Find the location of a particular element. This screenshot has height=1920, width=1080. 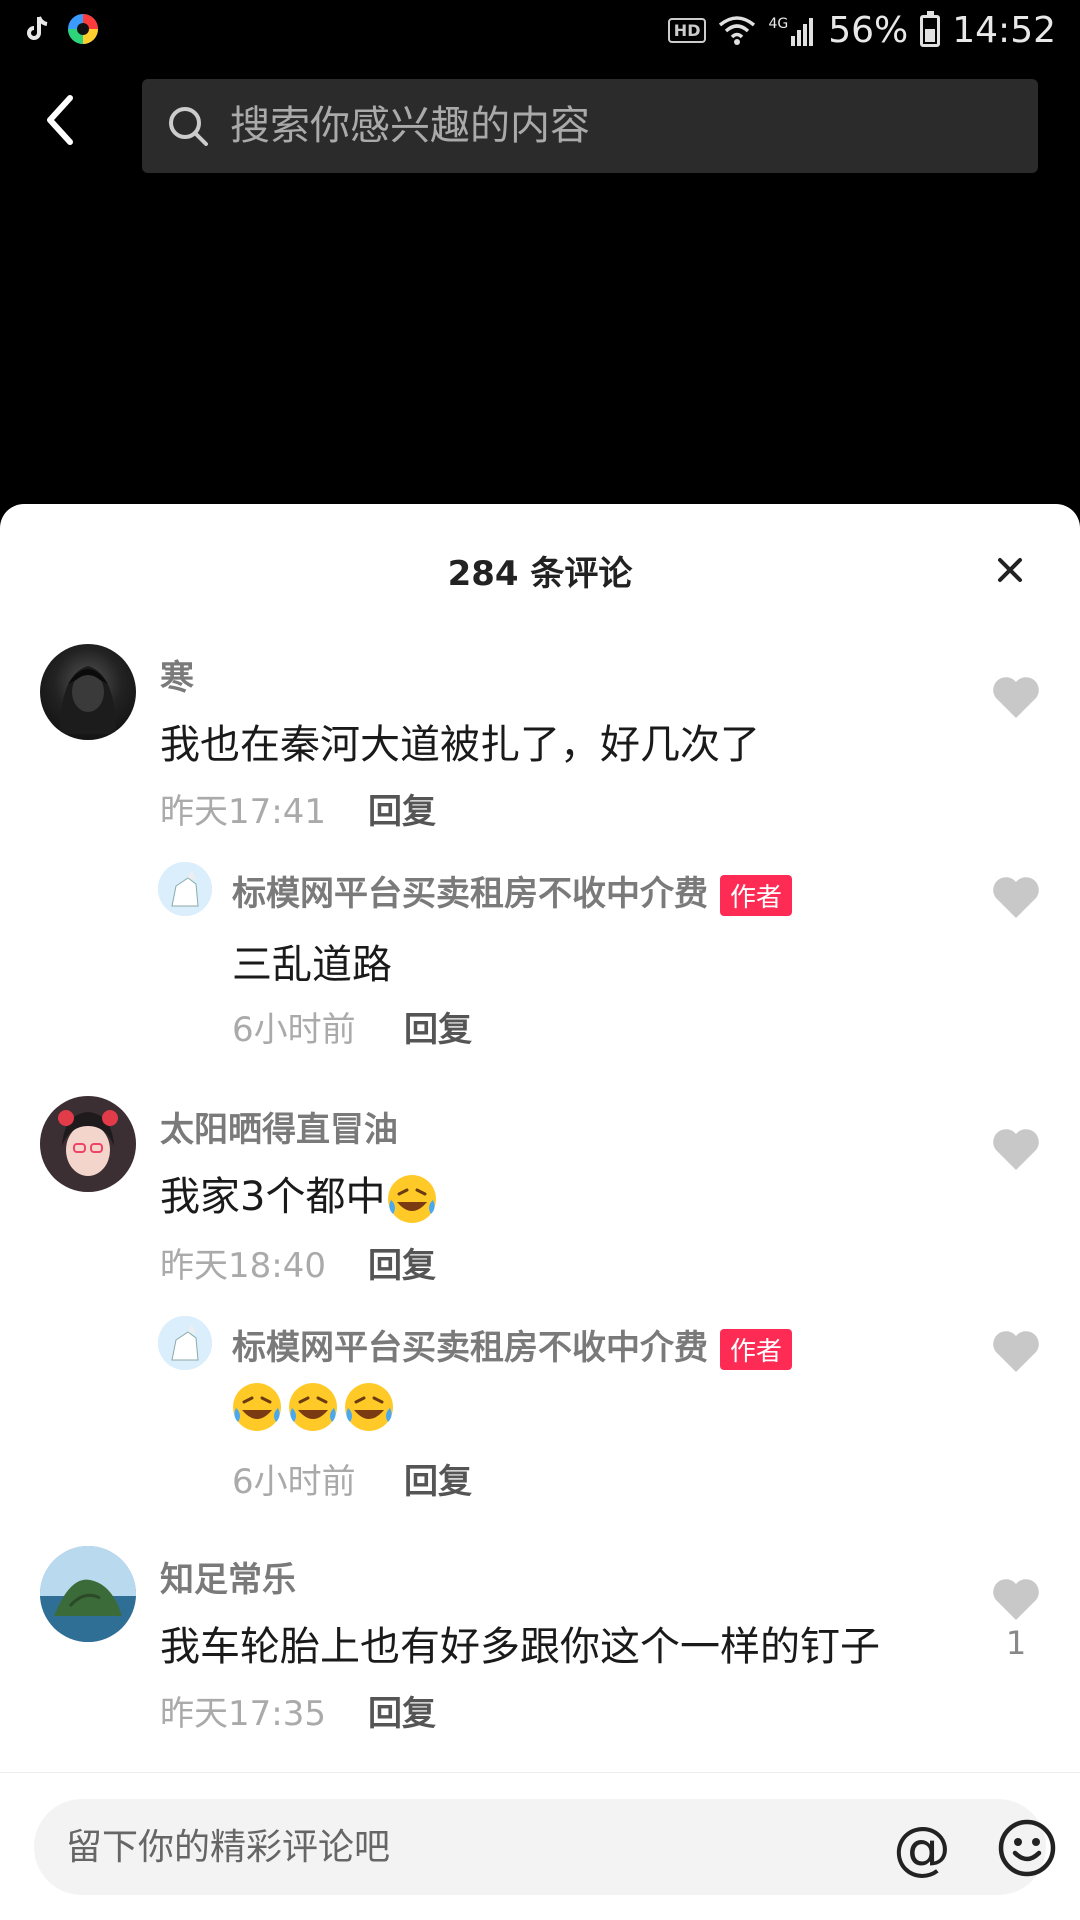

comment-input-bar: @ is located at coordinates (540, 1846).